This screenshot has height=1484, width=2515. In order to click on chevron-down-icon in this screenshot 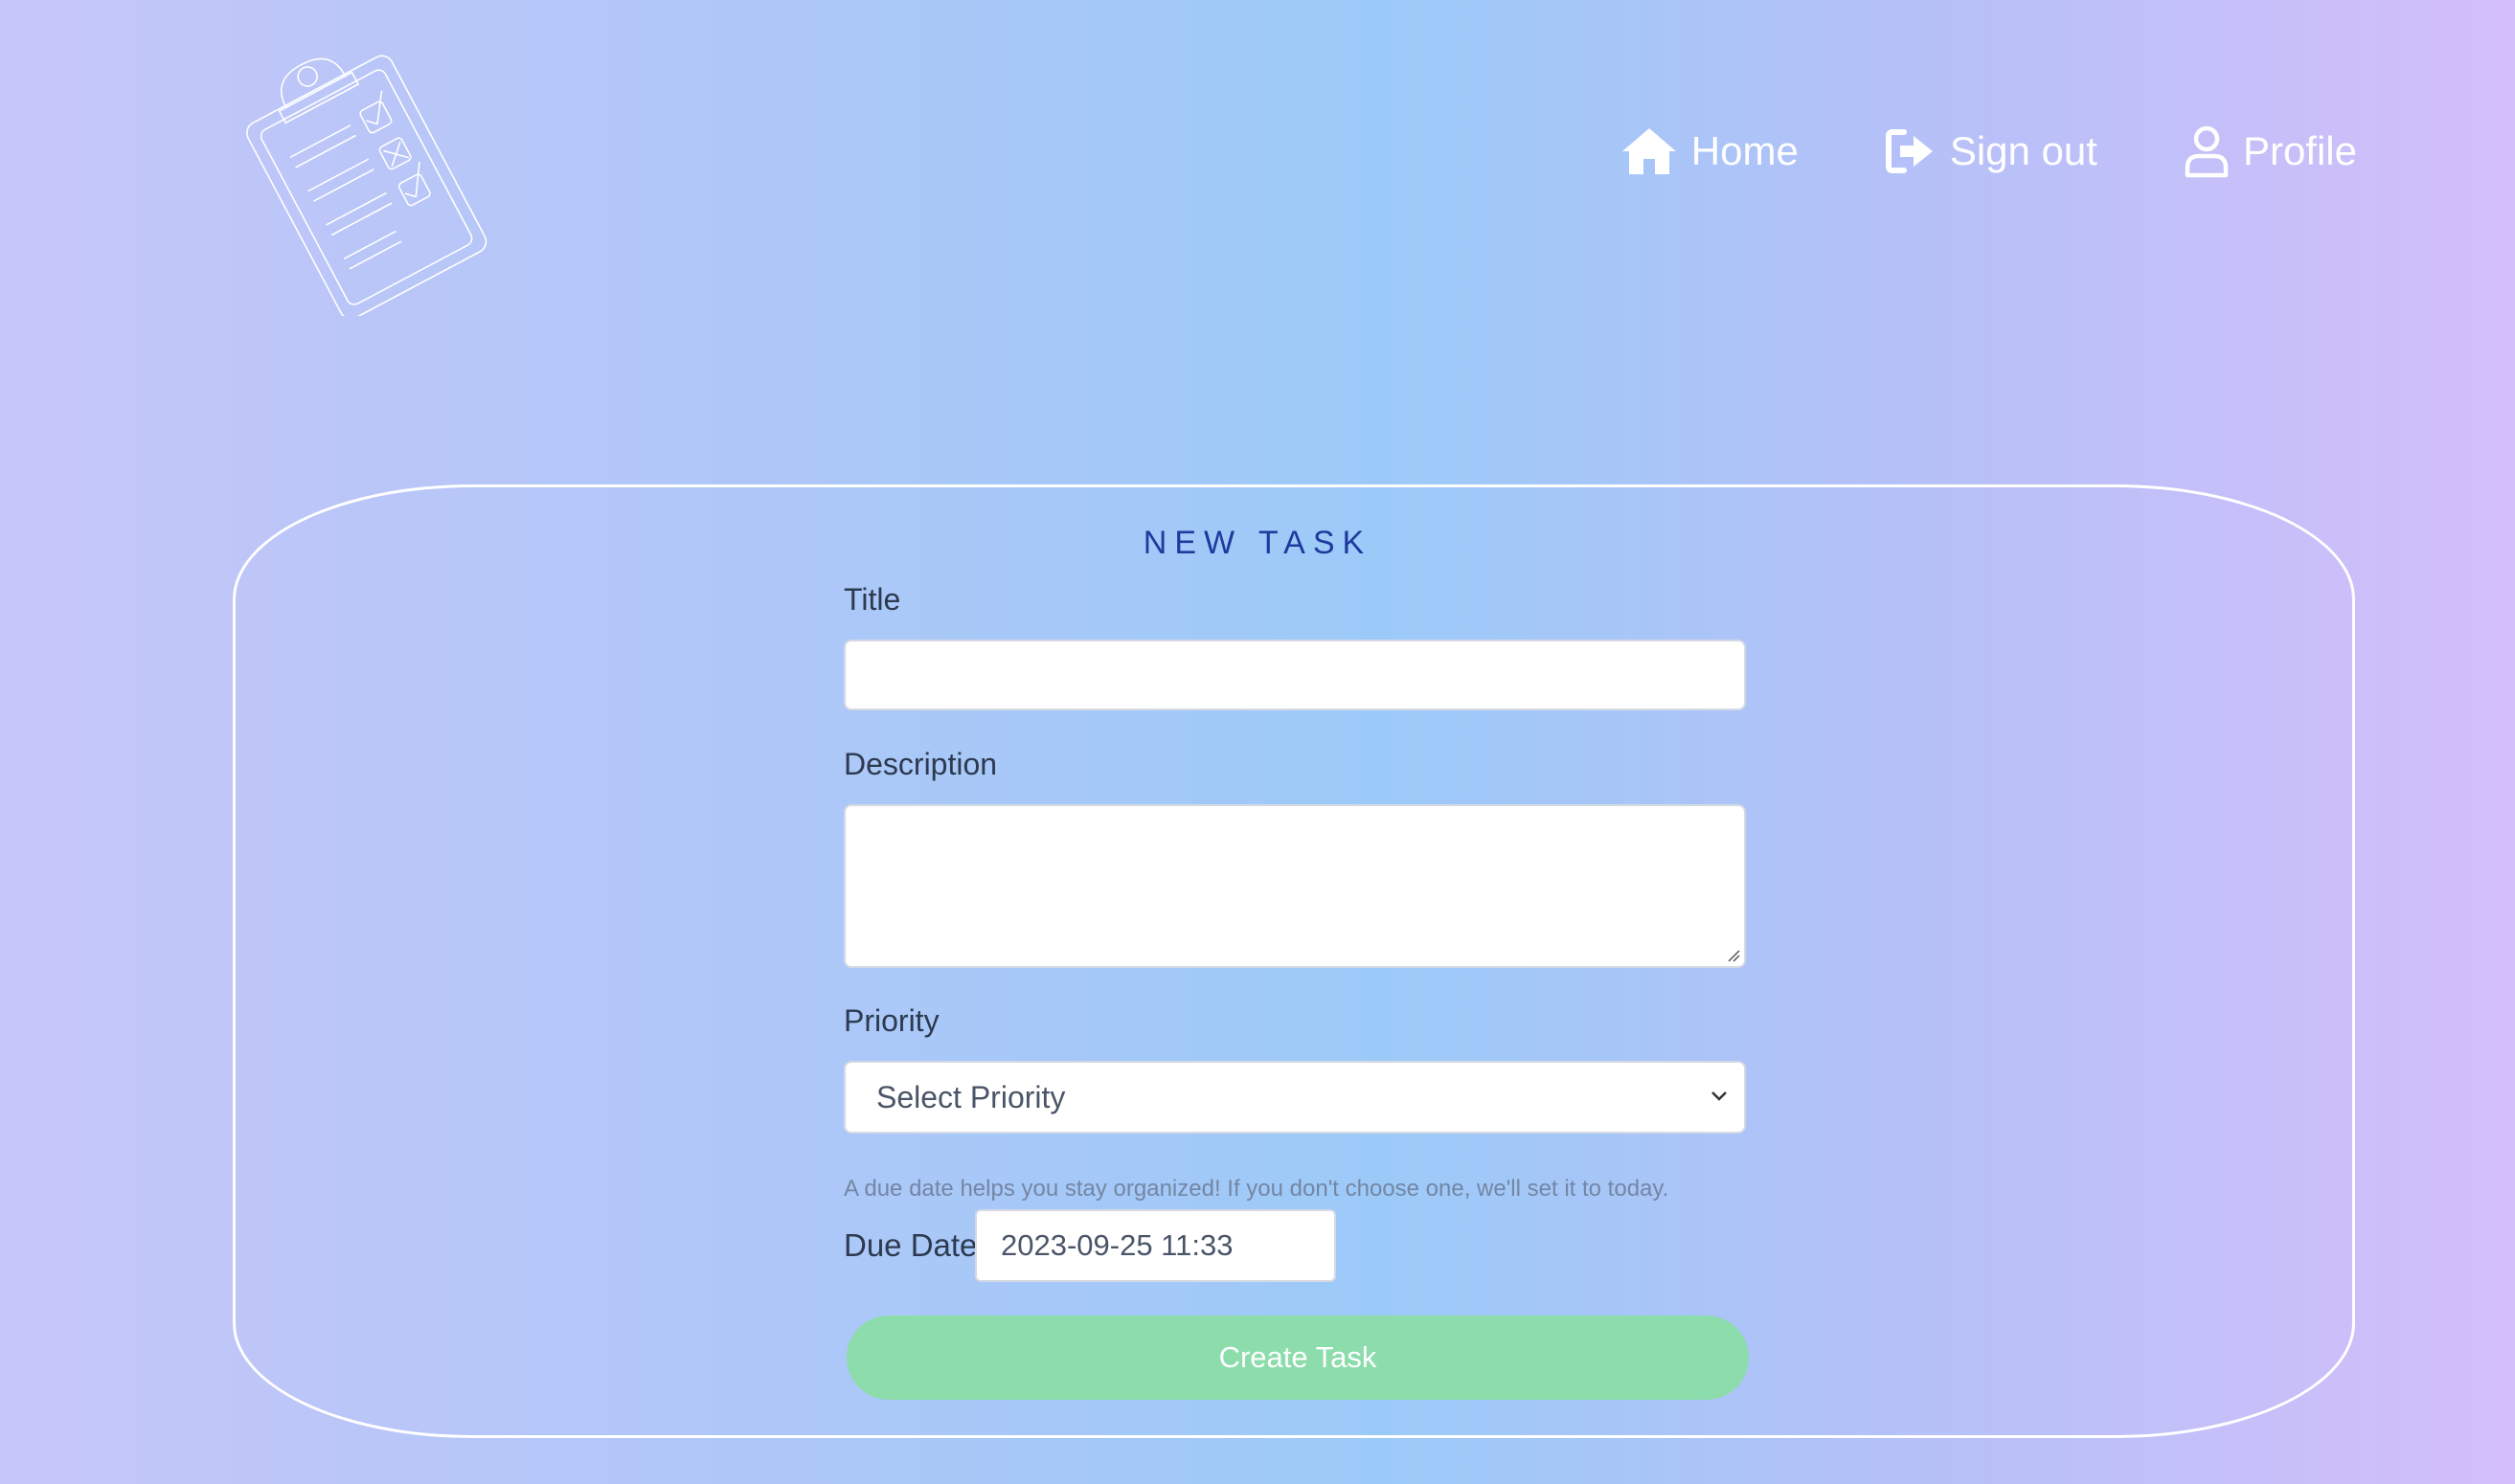, I will do `click(1719, 1096)`.